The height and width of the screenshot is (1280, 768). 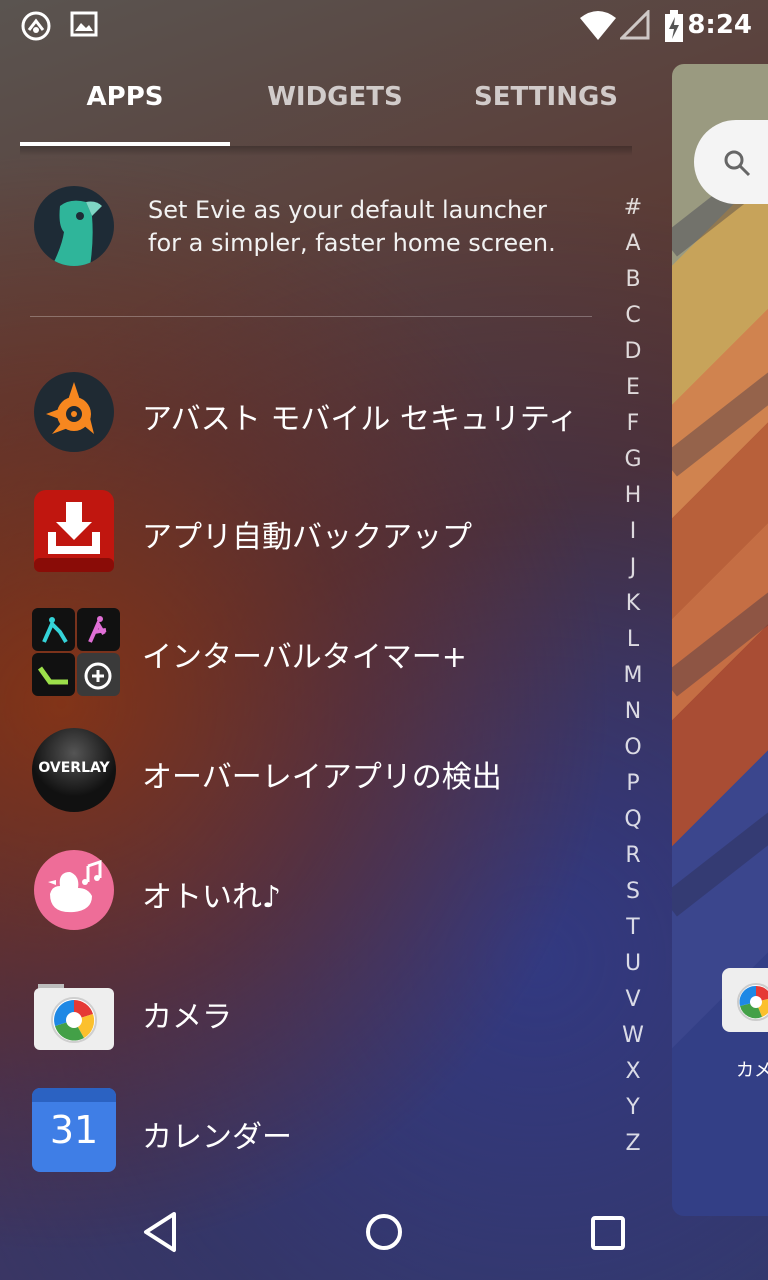 What do you see at coordinates (187, 1017) in the screenshot?
I see `app-label: カメラ` at bounding box center [187, 1017].